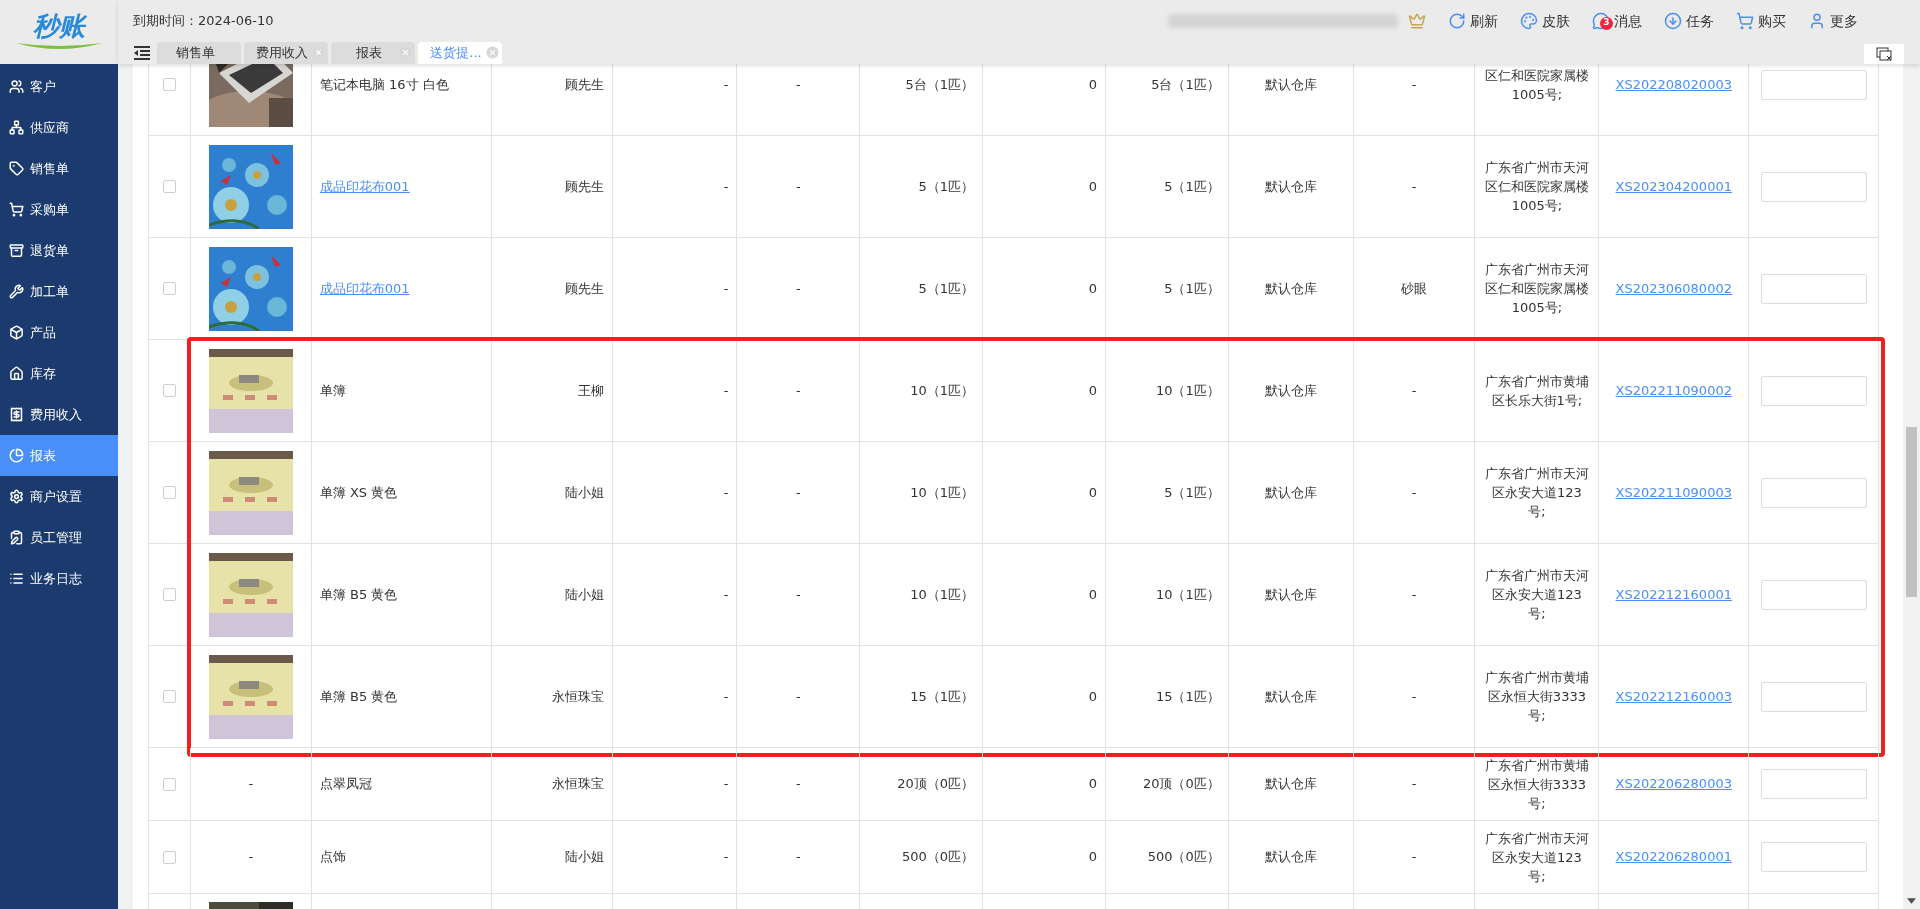 The width and height of the screenshot is (1920, 909). Describe the element at coordinates (16, 373) in the screenshot. I see `house-icon` at that location.